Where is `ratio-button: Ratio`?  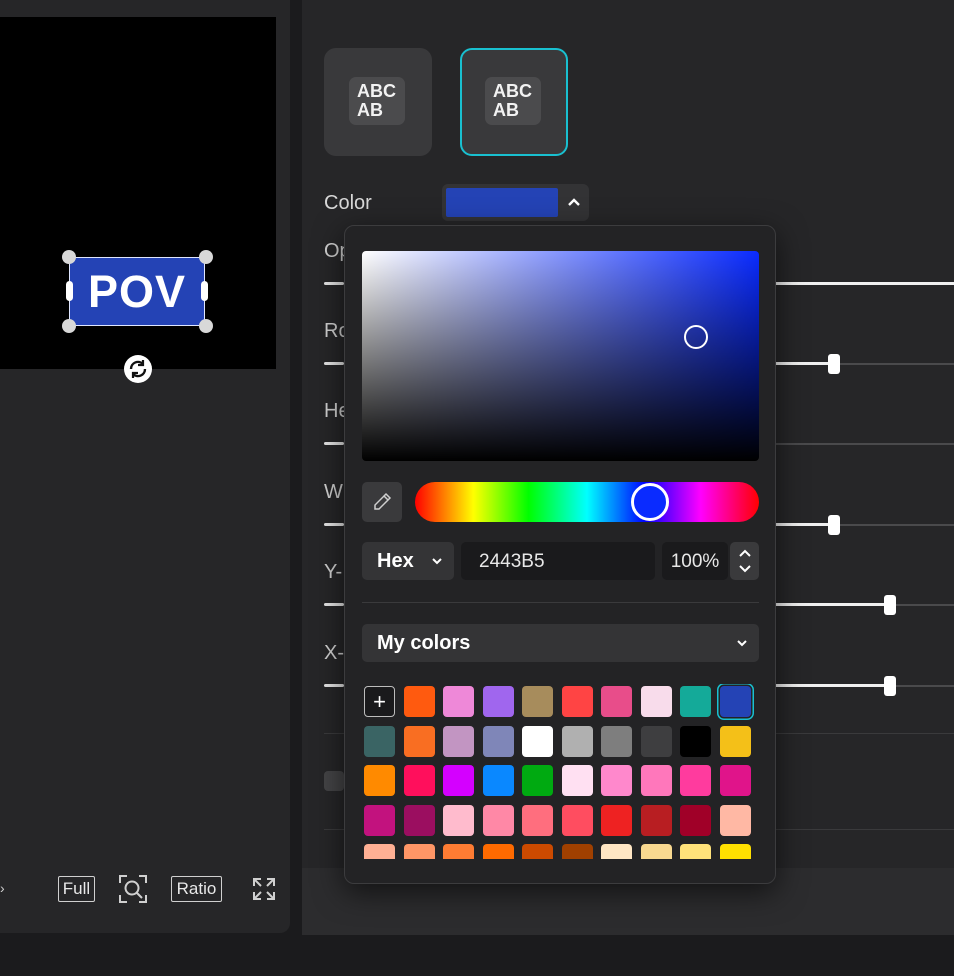 ratio-button: Ratio is located at coordinates (196, 889).